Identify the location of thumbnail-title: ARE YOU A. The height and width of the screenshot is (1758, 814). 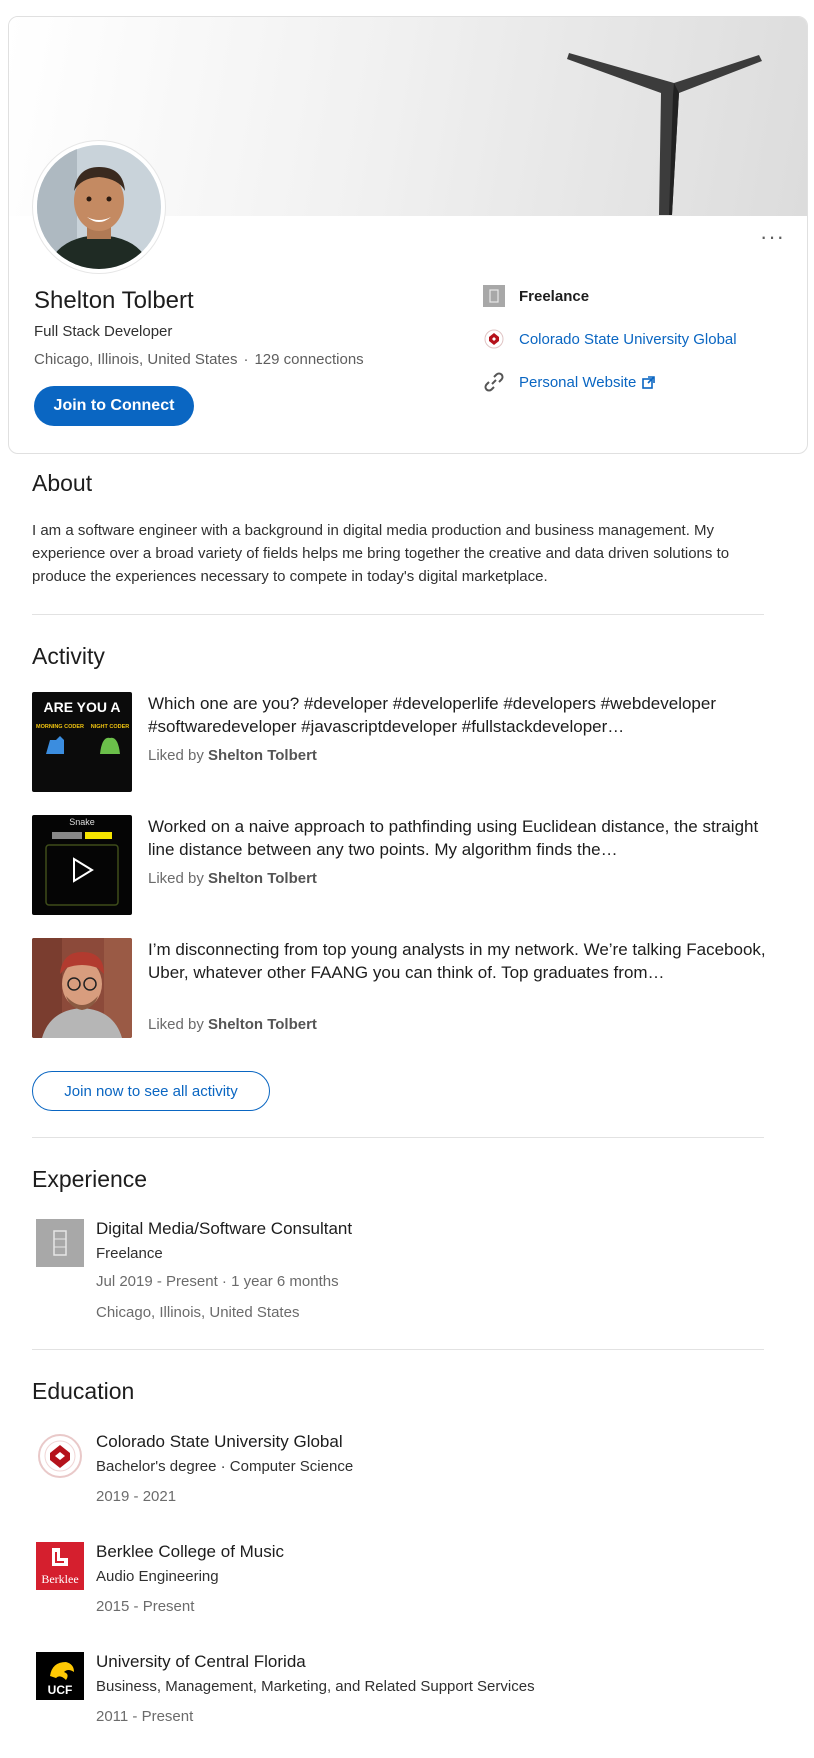
(81, 707).